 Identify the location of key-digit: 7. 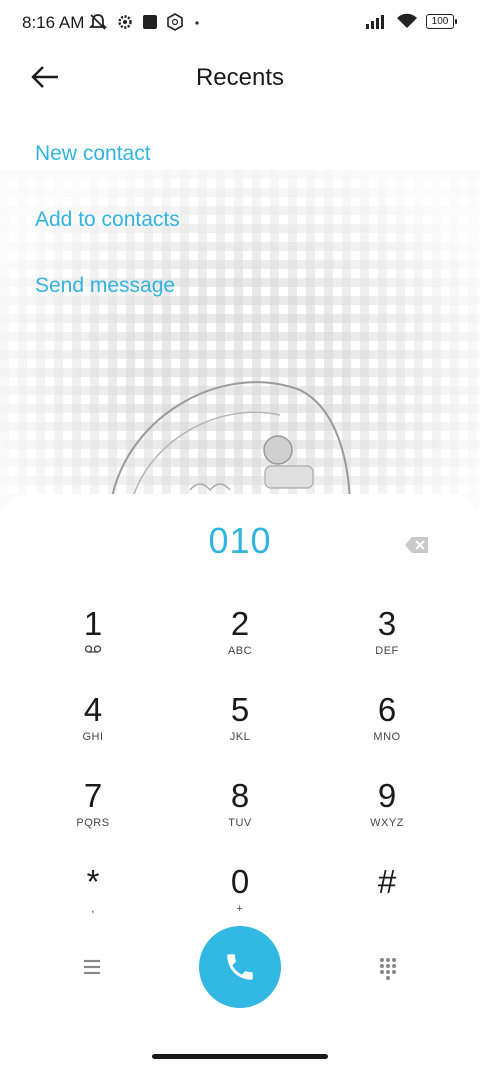
(93, 795).